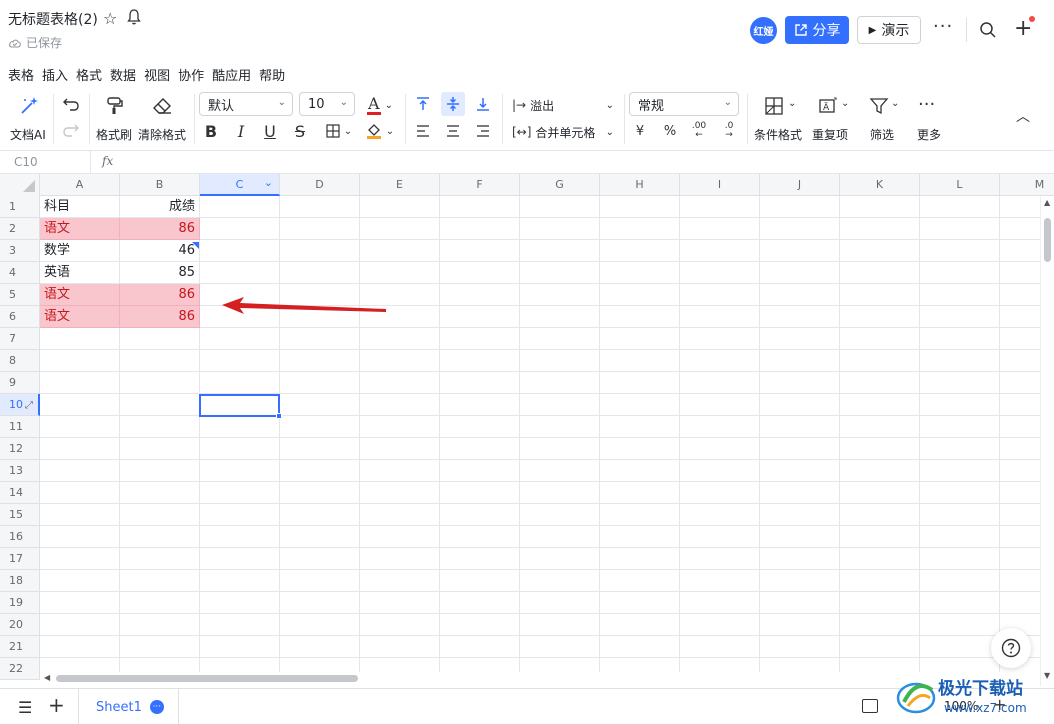 The image size is (1054, 724). What do you see at coordinates (20, 229) in the screenshot?
I see `row-header-2: 2` at bounding box center [20, 229].